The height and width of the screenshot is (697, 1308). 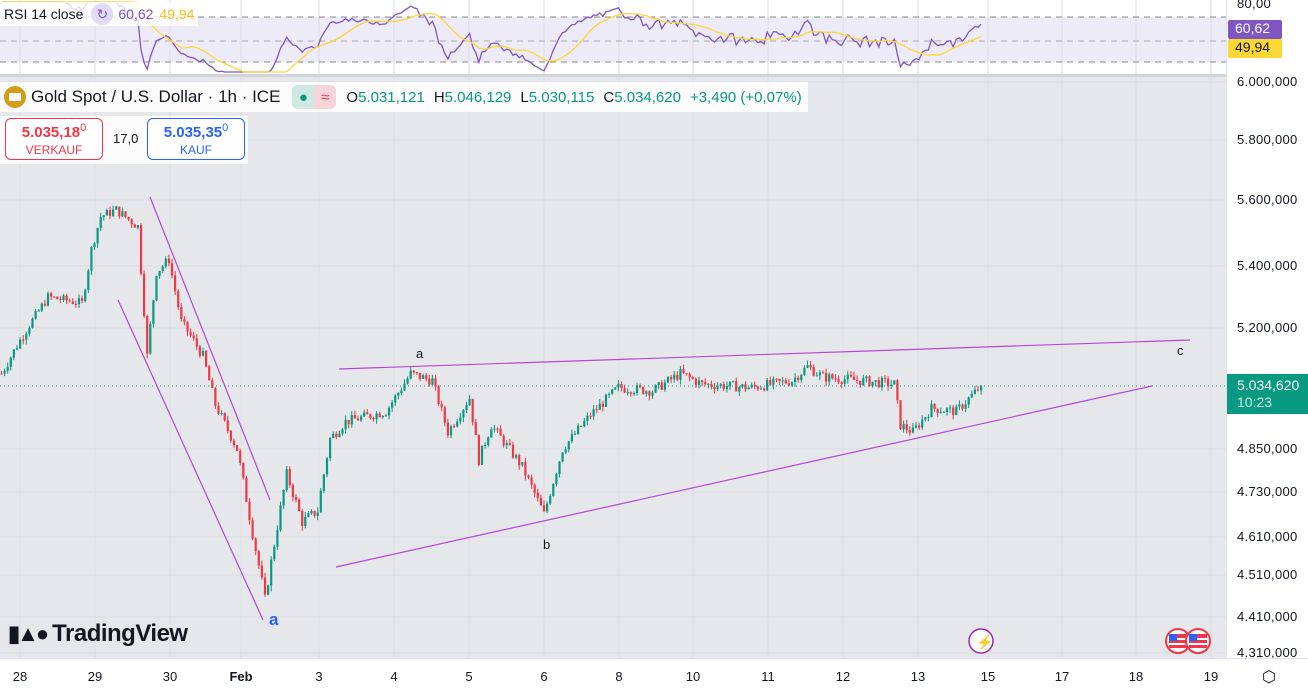 I want to click on wave-label-c: c, so click(x=1180, y=350).